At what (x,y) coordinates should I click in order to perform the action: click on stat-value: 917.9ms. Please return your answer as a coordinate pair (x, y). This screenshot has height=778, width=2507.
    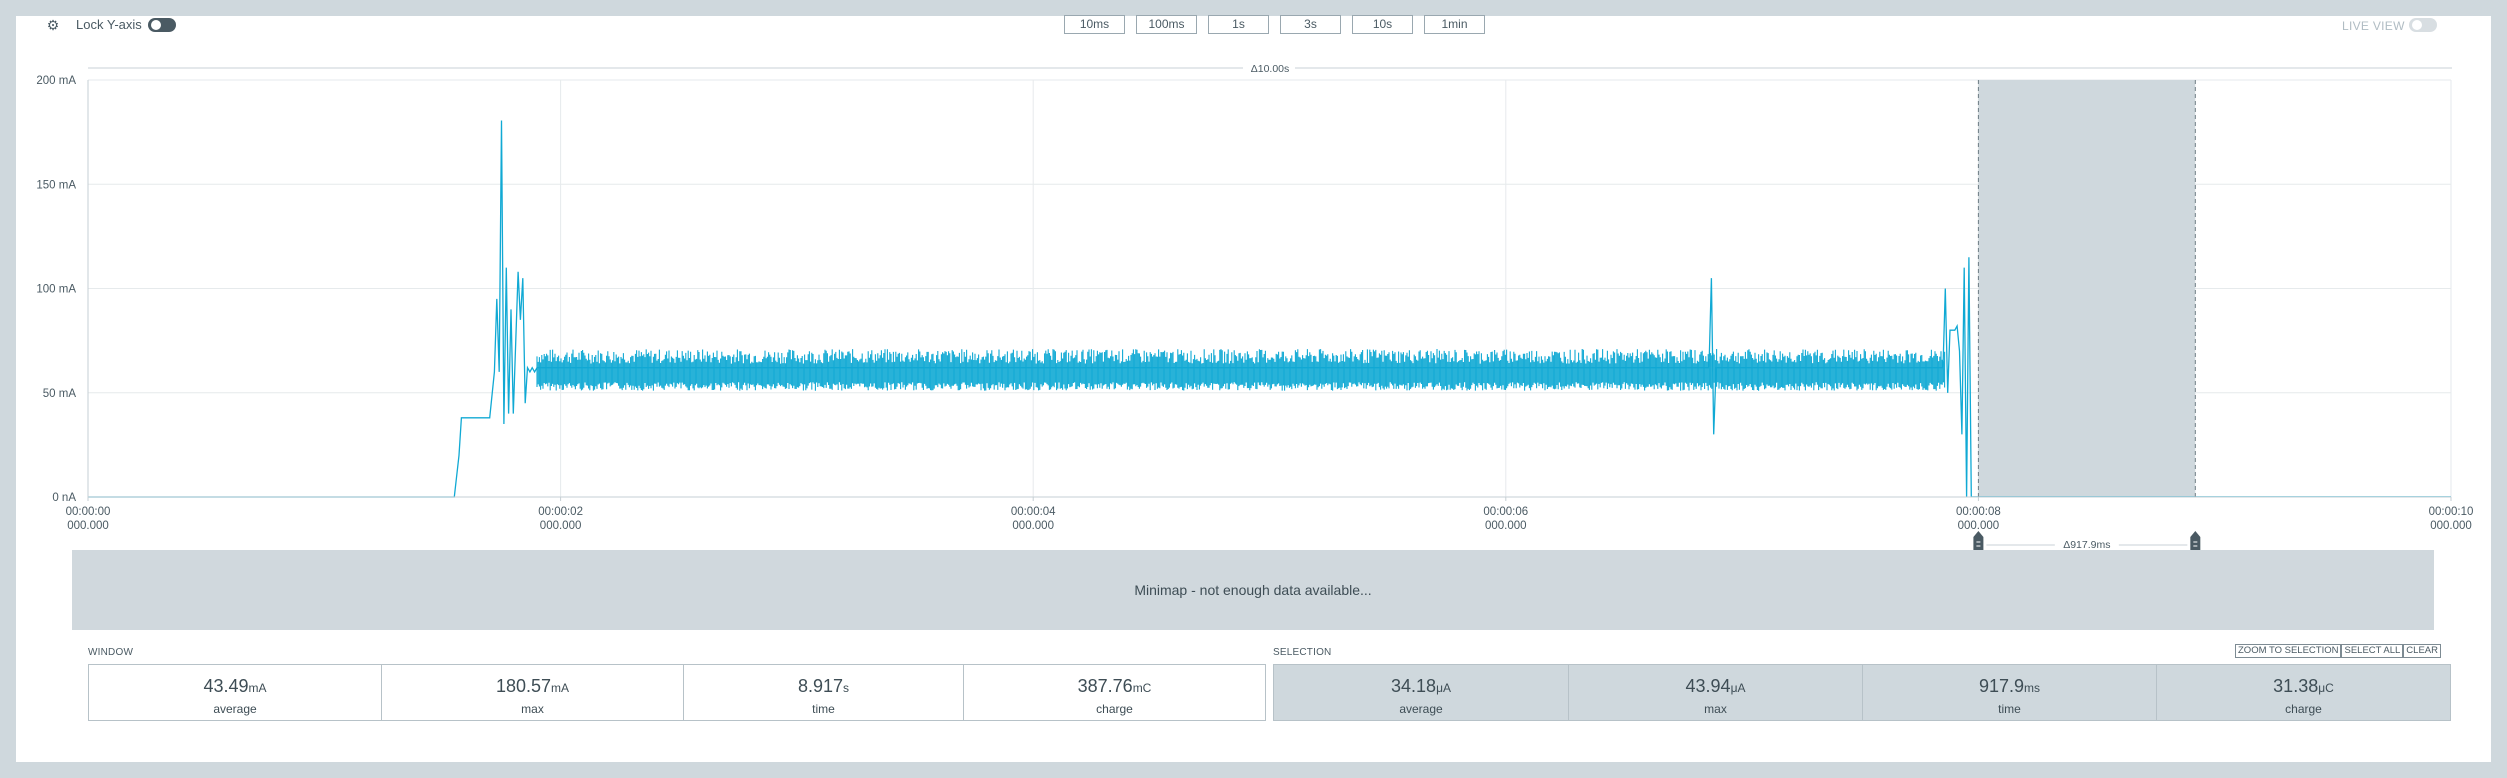
    Looking at the image, I should click on (2009, 686).